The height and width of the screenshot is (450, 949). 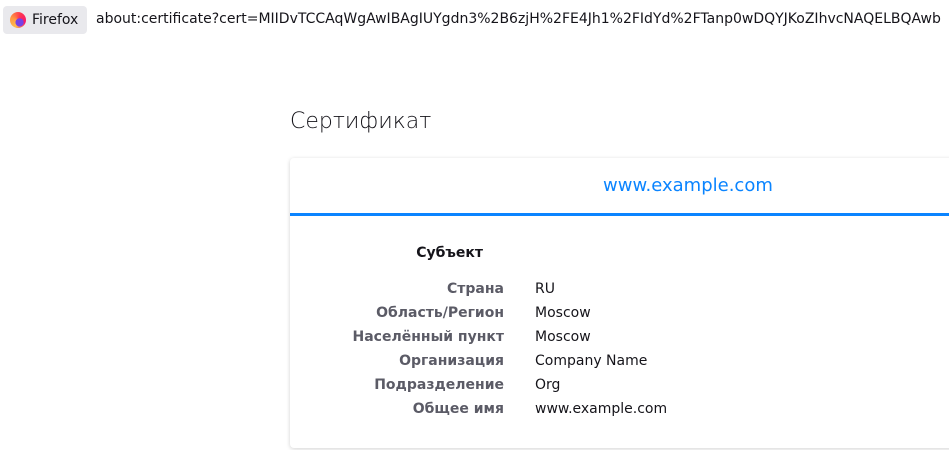 I want to click on value-common-name: www.example.com, so click(x=601, y=409).